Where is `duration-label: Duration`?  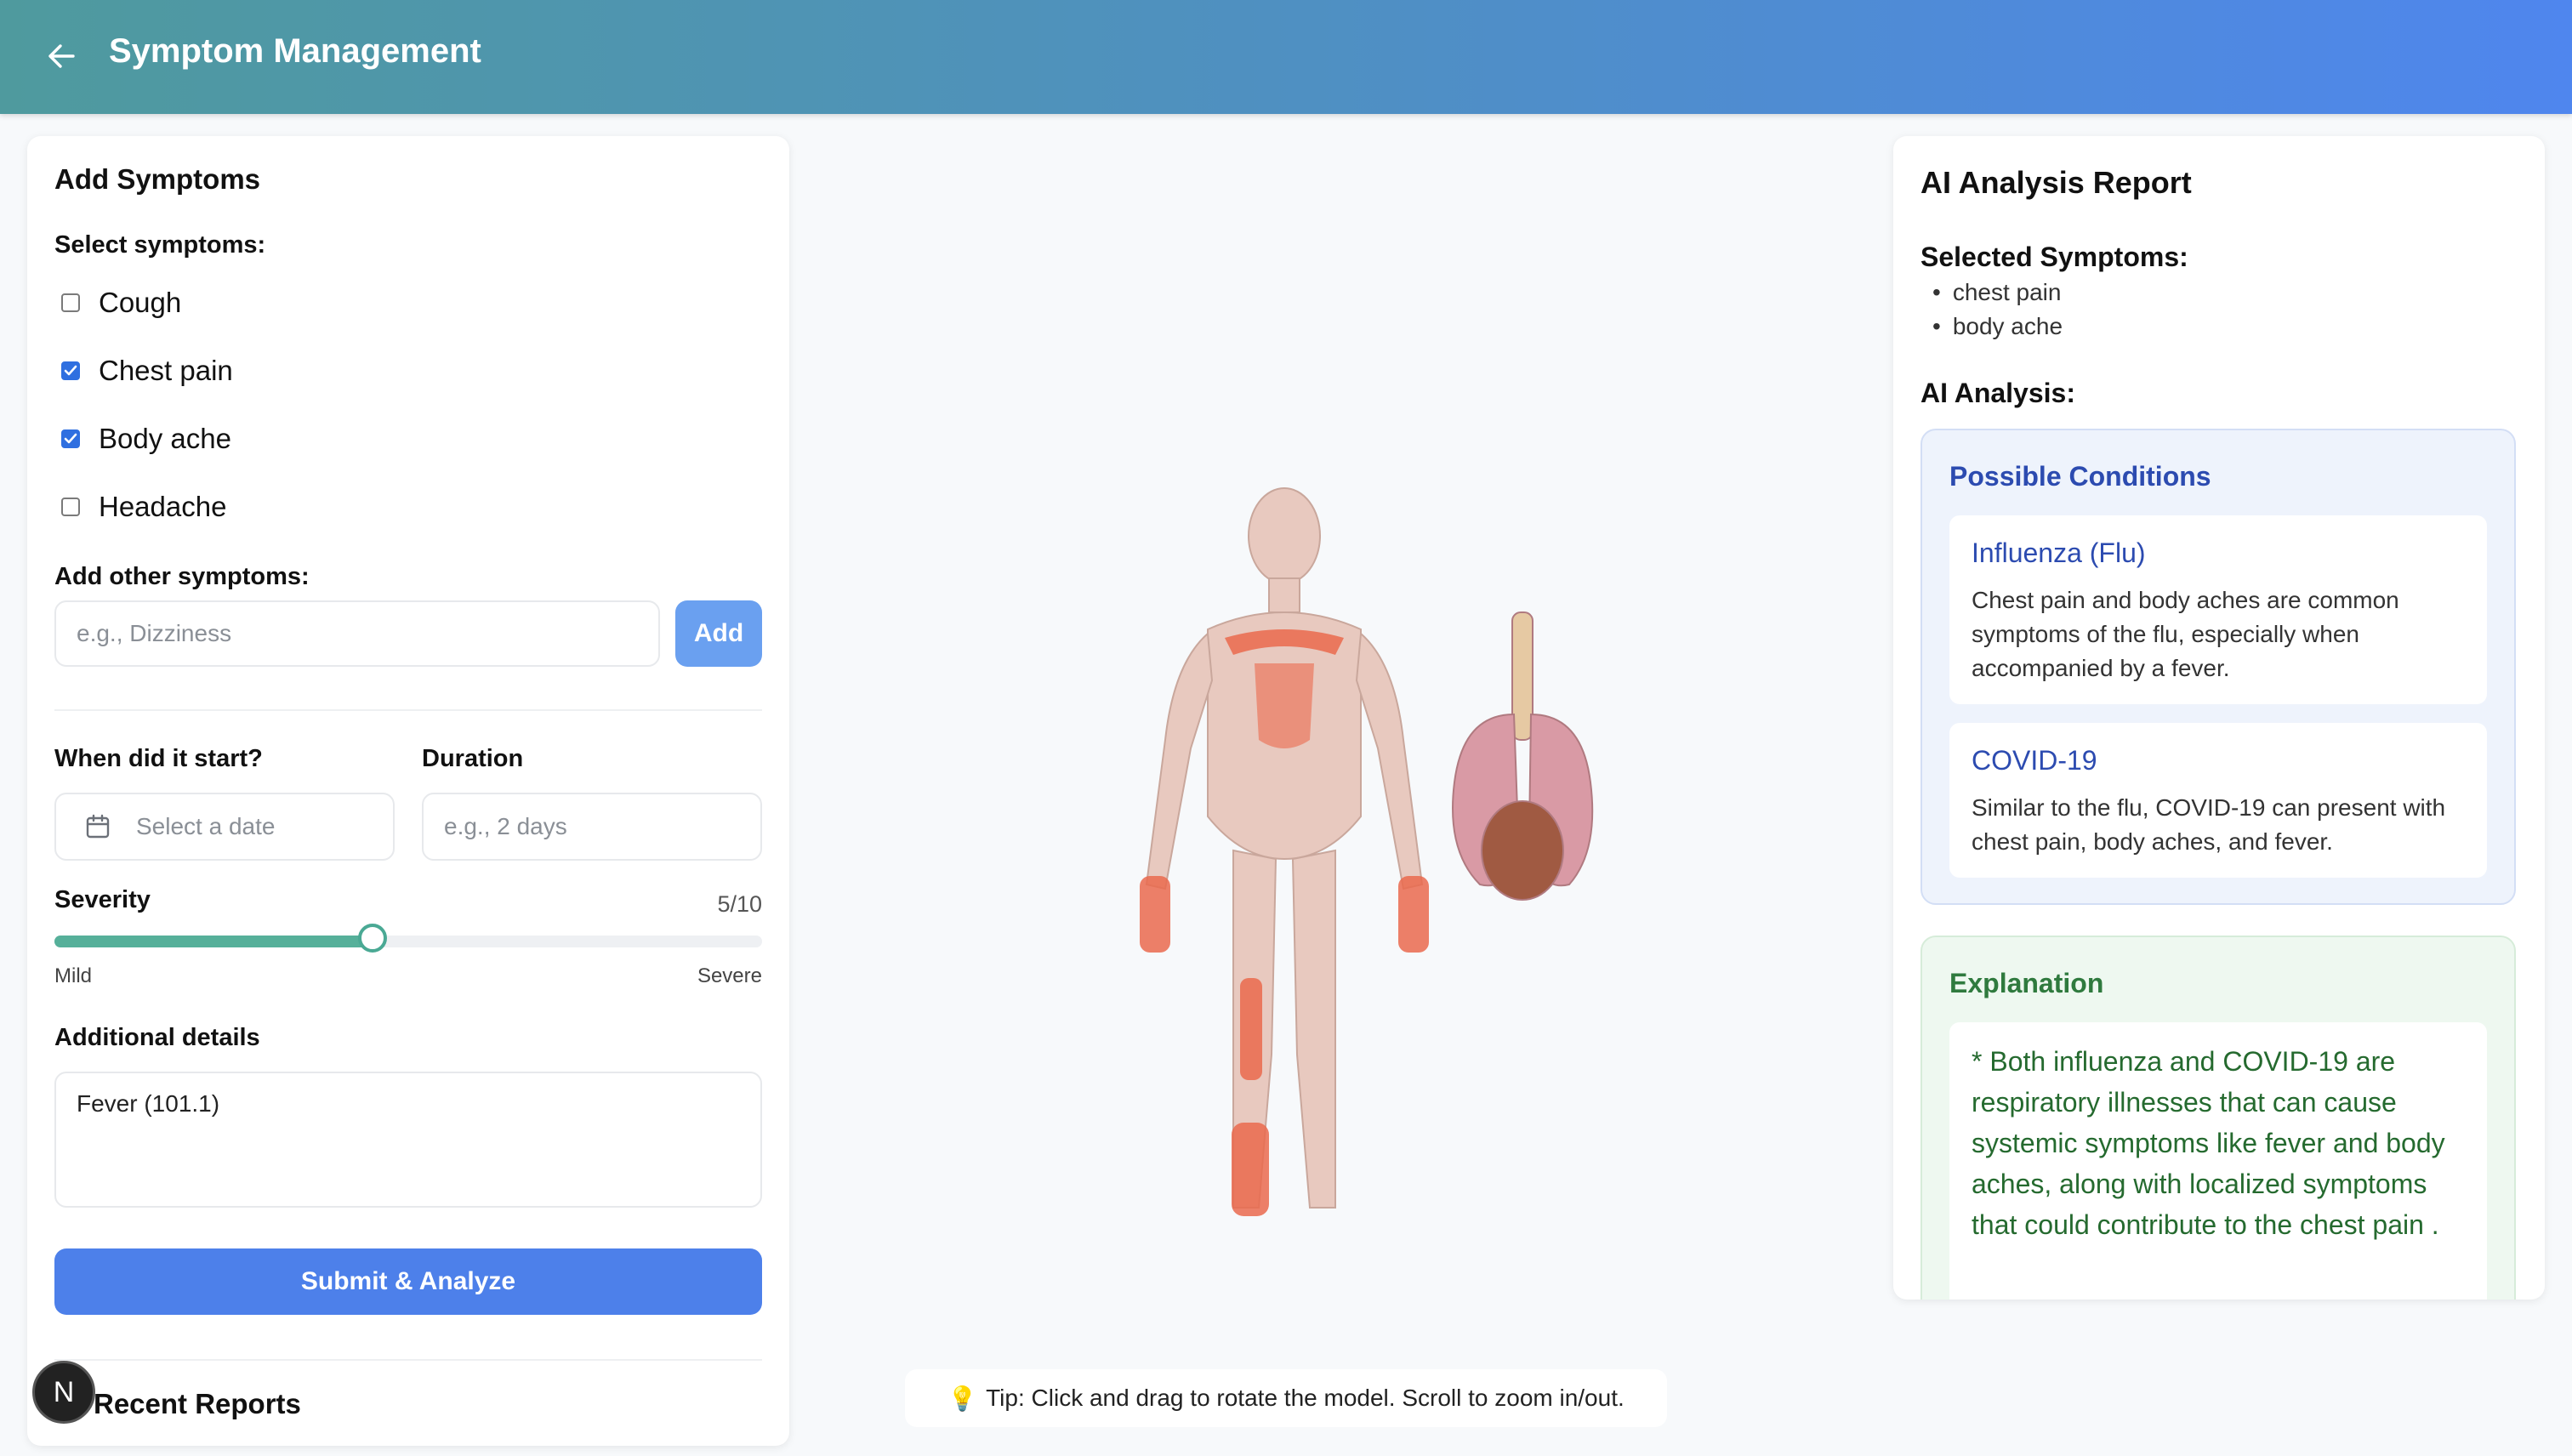
duration-label: Duration is located at coordinates (473, 758).